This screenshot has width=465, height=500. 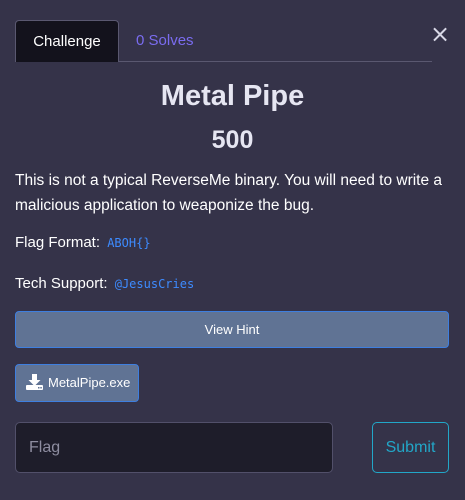 I want to click on flag-input, so click(x=174, y=447).